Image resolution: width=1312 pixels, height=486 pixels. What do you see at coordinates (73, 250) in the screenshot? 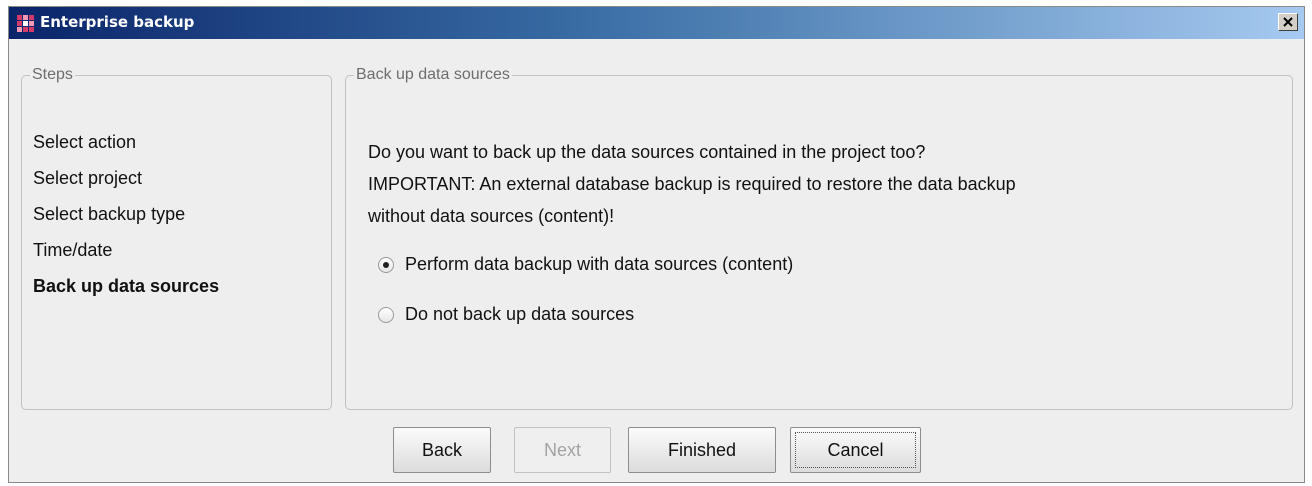
I see `step-time-date: Time/date` at bounding box center [73, 250].